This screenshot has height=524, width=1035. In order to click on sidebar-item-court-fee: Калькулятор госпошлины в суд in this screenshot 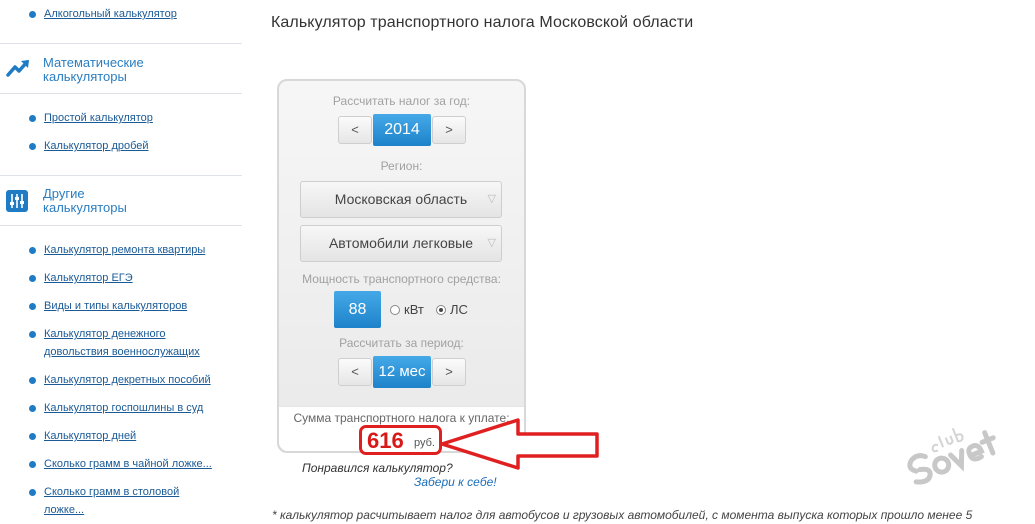, I will do `click(116, 408)`.